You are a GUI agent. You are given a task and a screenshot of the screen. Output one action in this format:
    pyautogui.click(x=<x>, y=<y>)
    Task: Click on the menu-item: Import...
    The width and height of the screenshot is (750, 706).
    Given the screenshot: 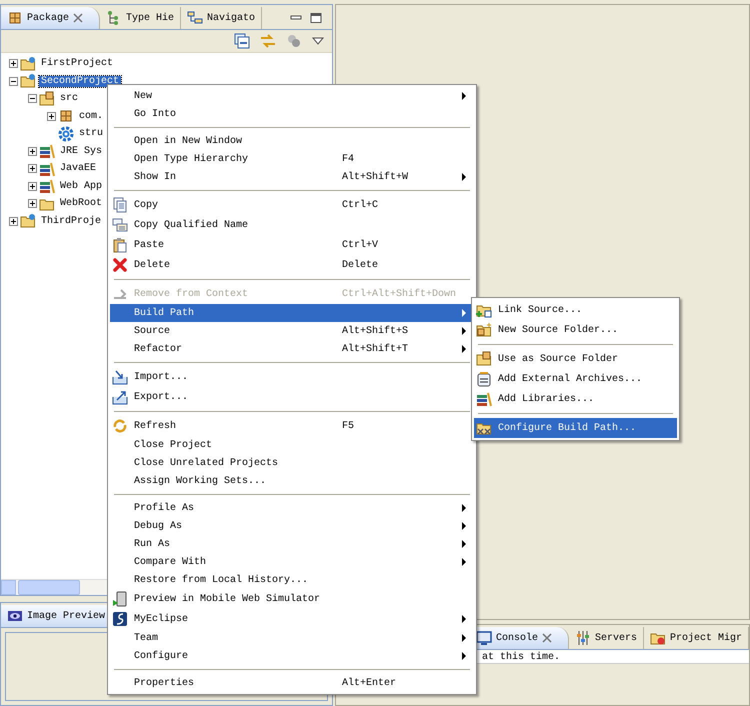 What is the action you would take?
    pyautogui.click(x=292, y=377)
    